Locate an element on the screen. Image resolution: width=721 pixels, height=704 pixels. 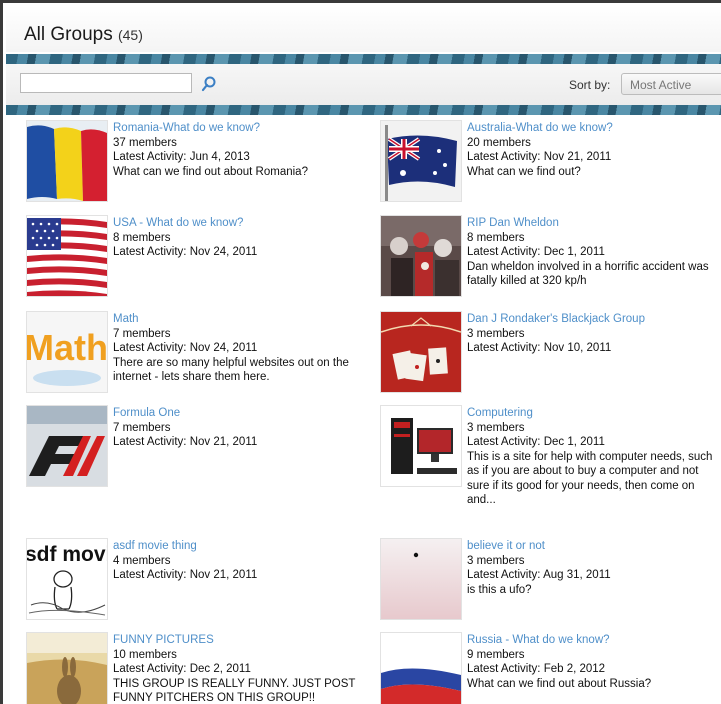
math-logo-image: Math is located at coordinates (67, 352).